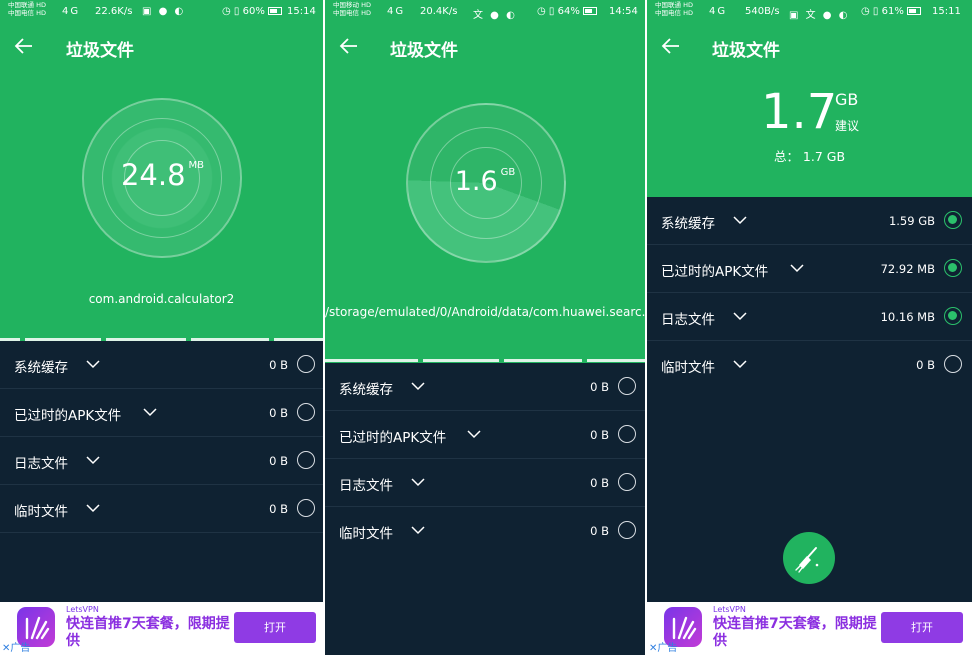  I want to click on notification-icons: ▣ ● ◐, so click(164, 11).